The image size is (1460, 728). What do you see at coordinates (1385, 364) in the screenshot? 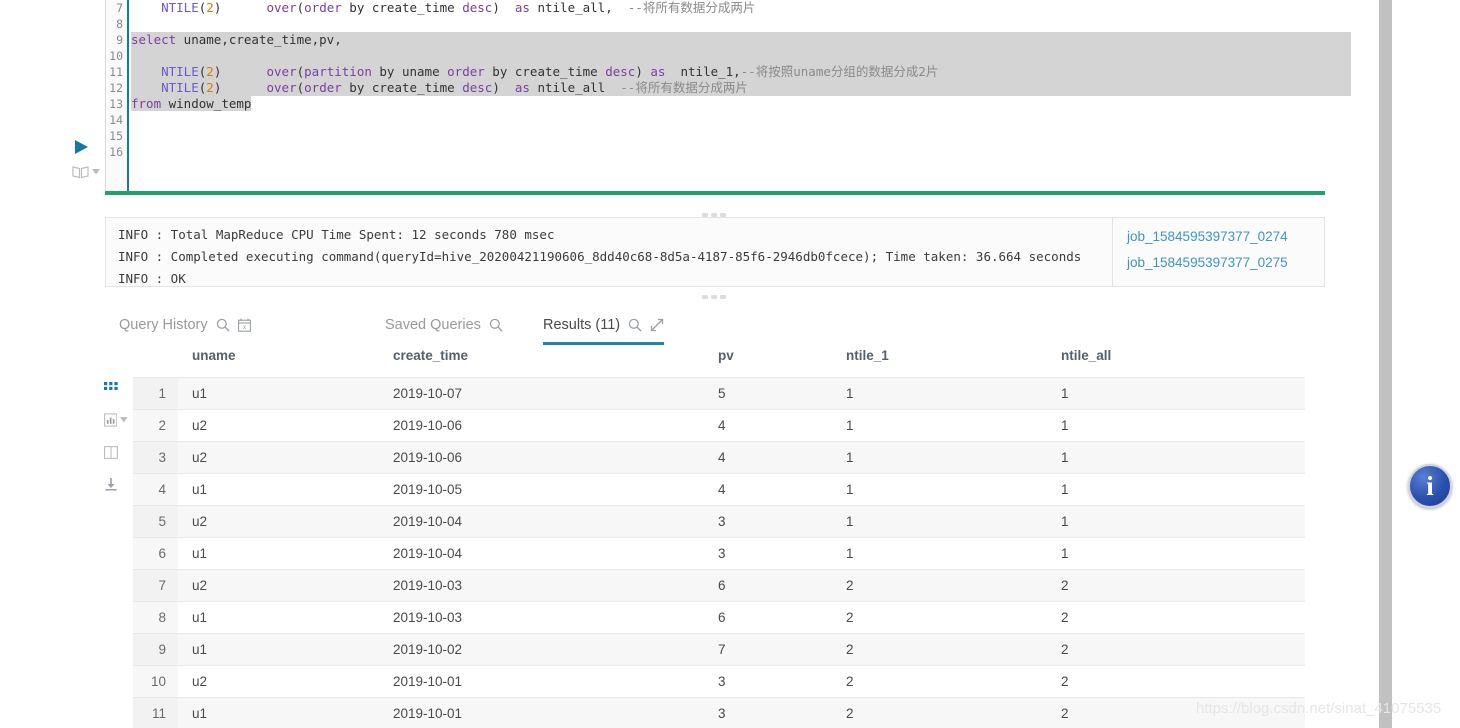
I see `page-scrollbar-thumb` at bounding box center [1385, 364].